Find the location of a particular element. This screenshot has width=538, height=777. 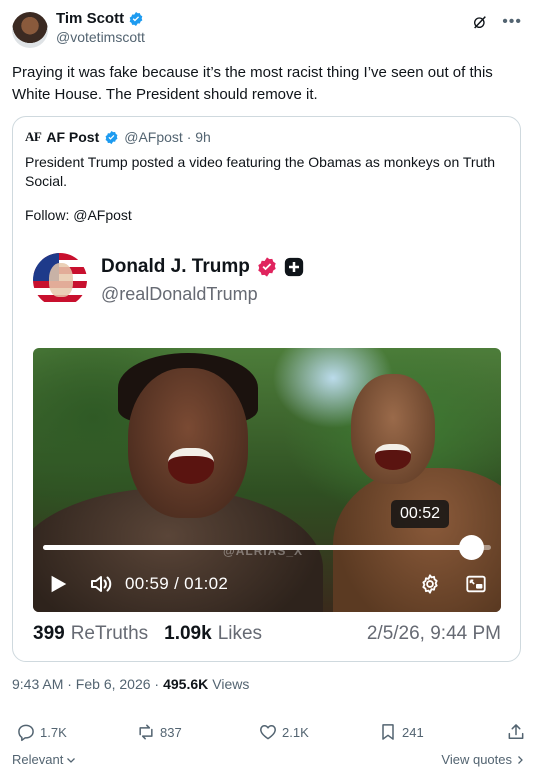

author-name-row: Tim Scott is located at coordinates (100, 18).